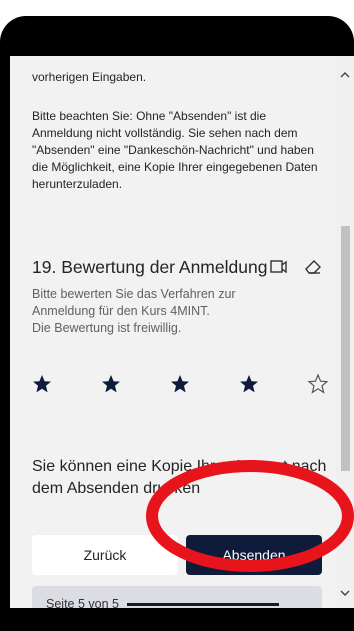 This screenshot has height=631, width=354. I want to click on progress-bar-fill, so click(202, 604).